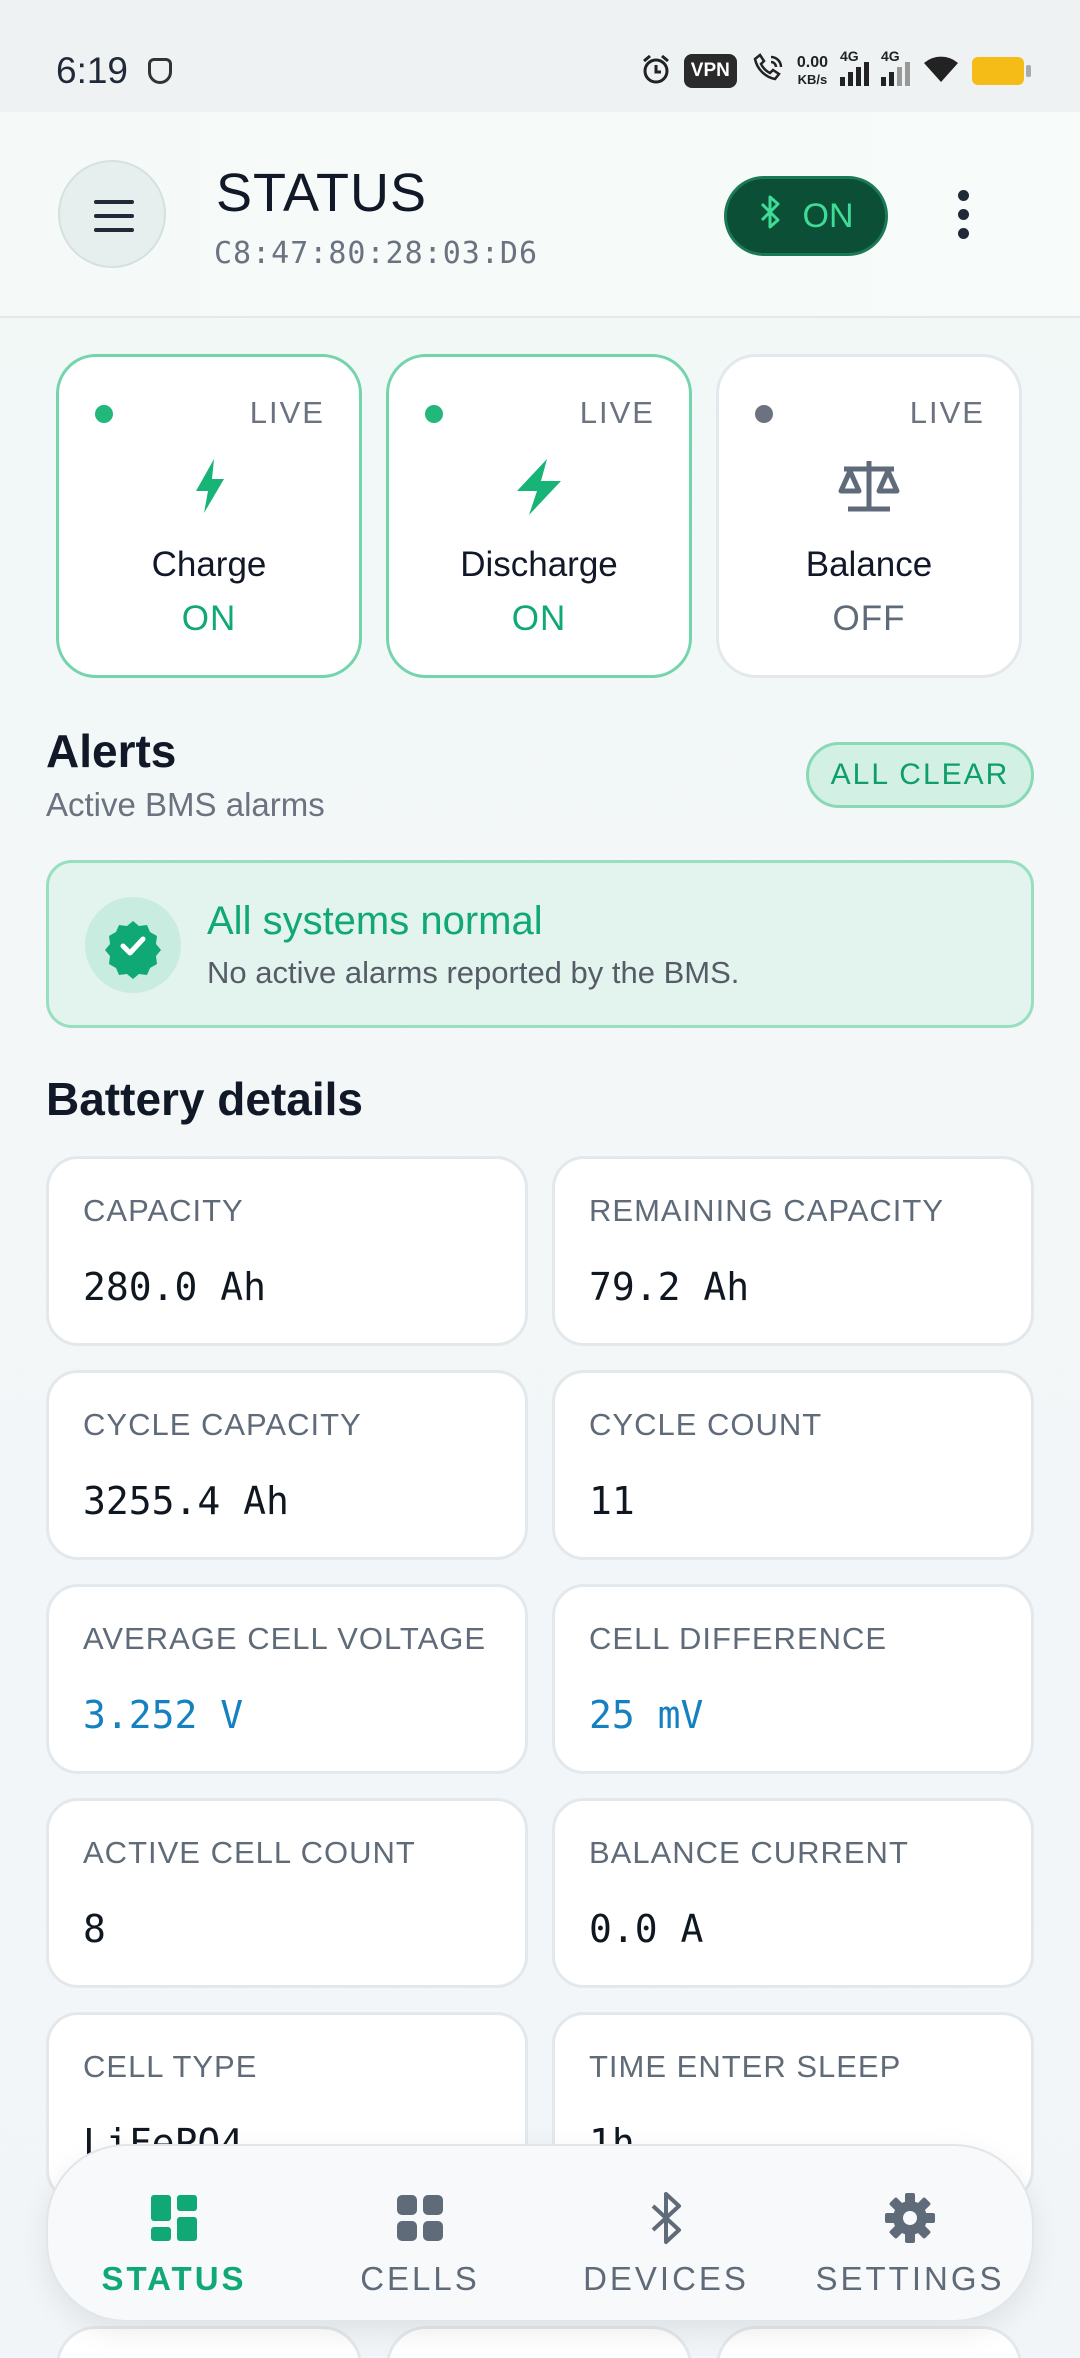 The height and width of the screenshot is (2358, 1080). I want to click on tile-value: 79.2 Ah, so click(669, 1287).